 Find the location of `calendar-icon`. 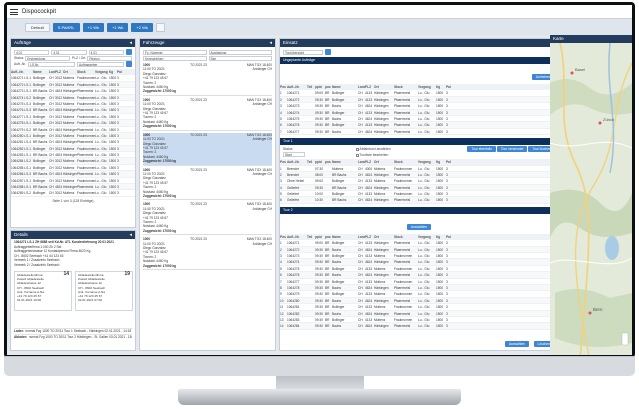

calendar-icon is located at coordinates (328, 52).